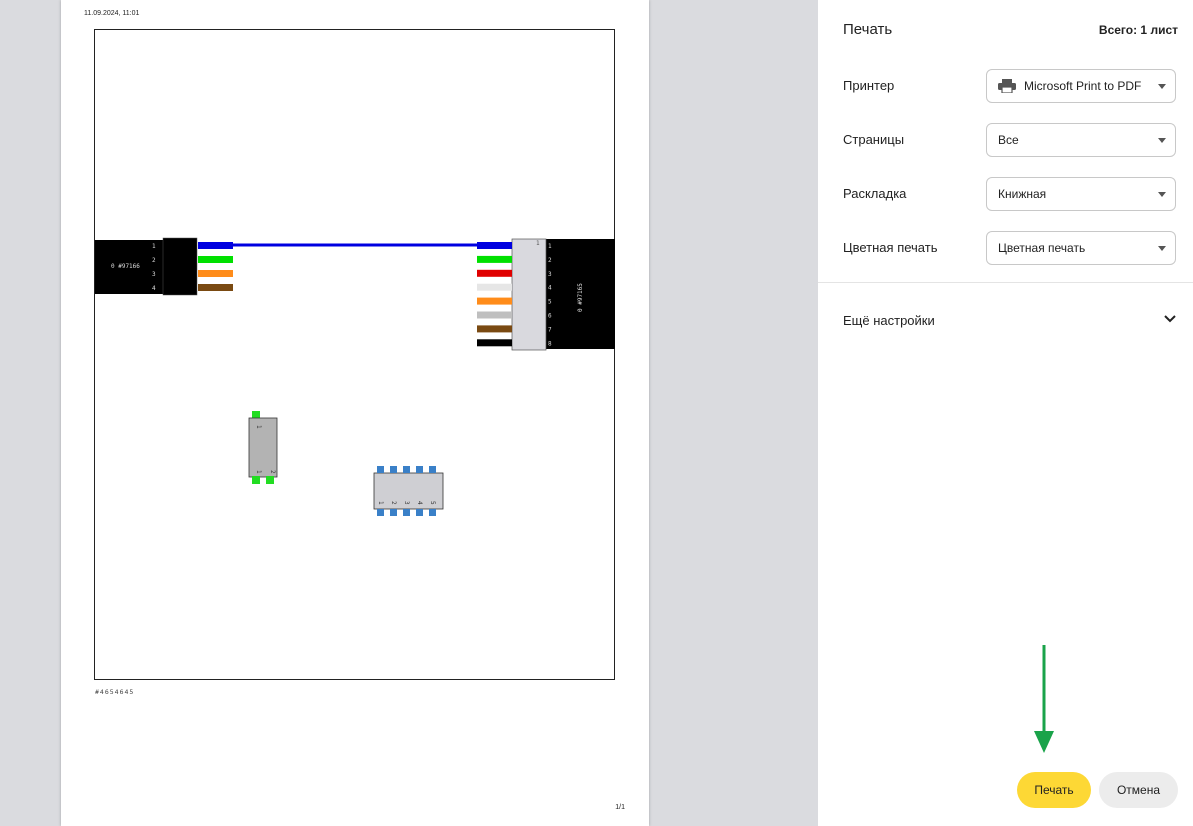 Image resolution: width=1193 pixels, height=826 pixels. Describe the element at coordinates (154, 288) in the screenshot. I see `left-pin-label: 4` at that location.